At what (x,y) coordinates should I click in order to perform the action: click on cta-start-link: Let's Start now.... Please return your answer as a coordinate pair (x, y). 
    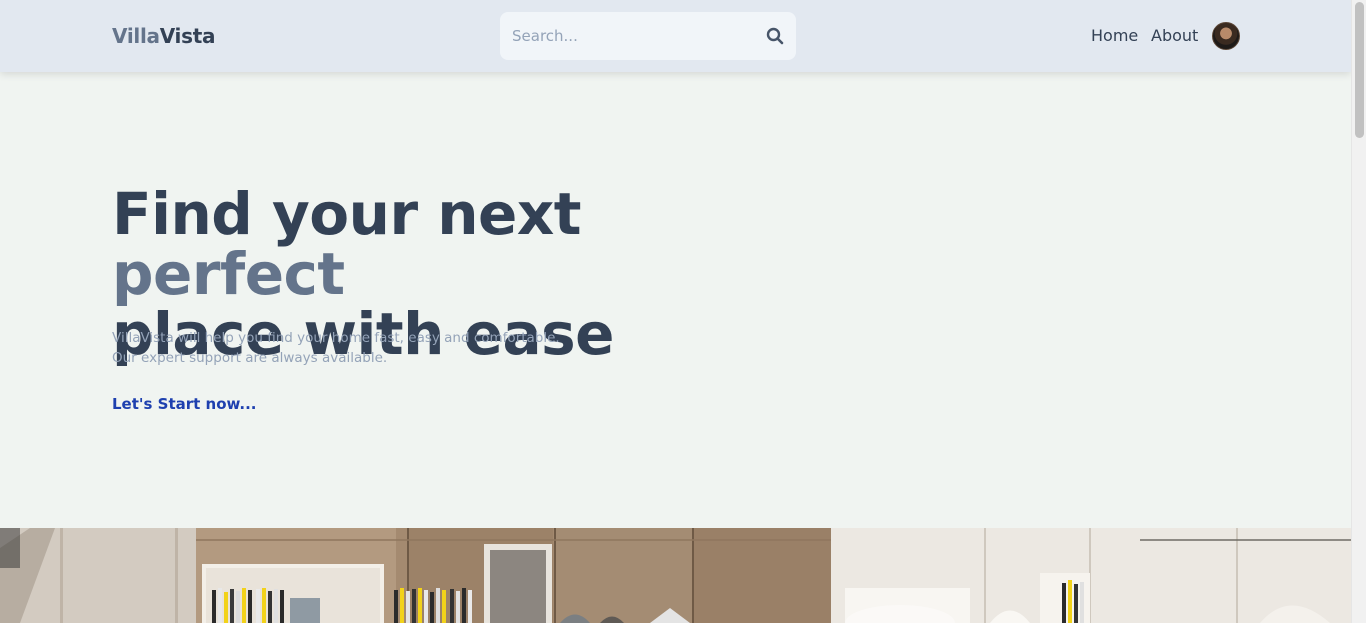
    Looking at the image, I should click on (184, 404).